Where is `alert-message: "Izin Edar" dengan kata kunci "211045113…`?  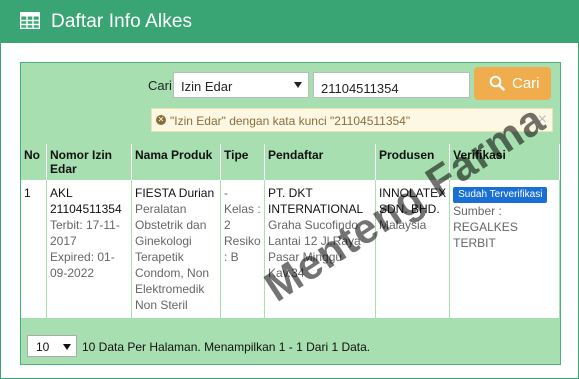
alert-message: "Izin Edar" dengan kata kunci "211045113… is located at coordinates (290, 121).